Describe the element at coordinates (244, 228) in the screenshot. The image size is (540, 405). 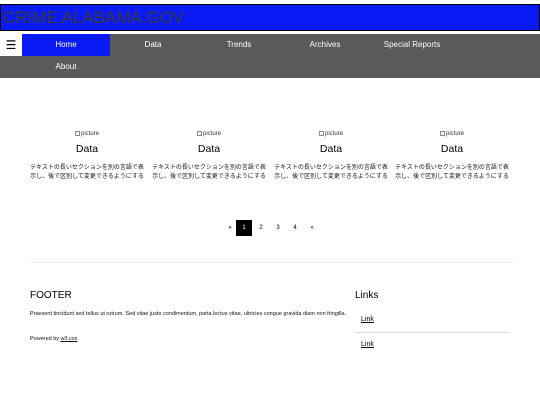
I see `pagination-page-1: 1` at that location.